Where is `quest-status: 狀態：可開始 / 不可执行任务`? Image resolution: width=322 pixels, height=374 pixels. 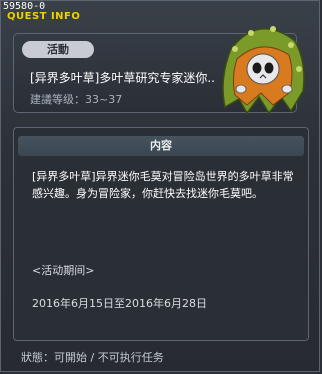
quest-status: 狀態：可開始 / 不可执行任务 is located at coordinates (92, 357).